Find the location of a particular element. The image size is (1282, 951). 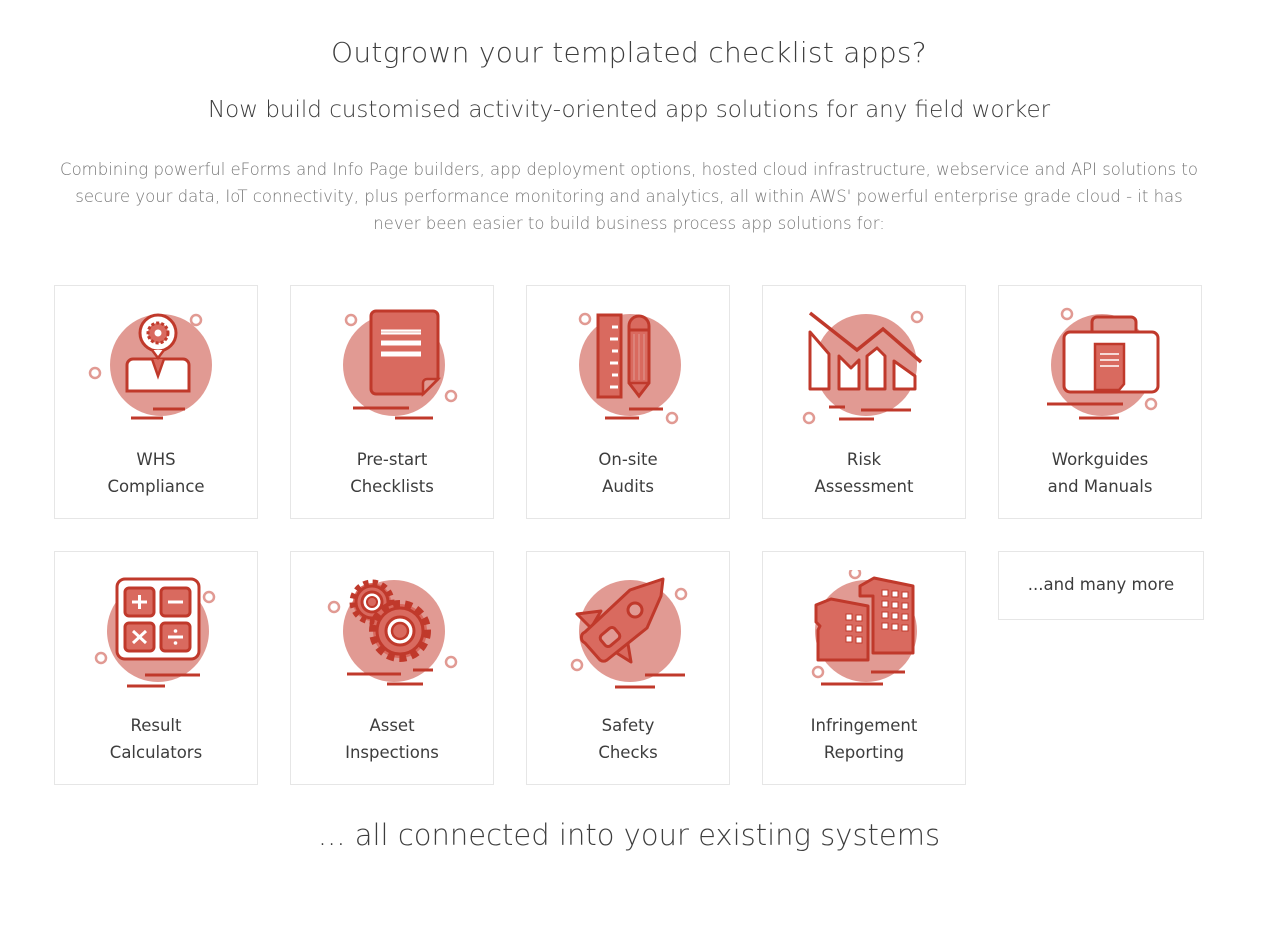

buildings-icon is located at coordinates (864, 628).